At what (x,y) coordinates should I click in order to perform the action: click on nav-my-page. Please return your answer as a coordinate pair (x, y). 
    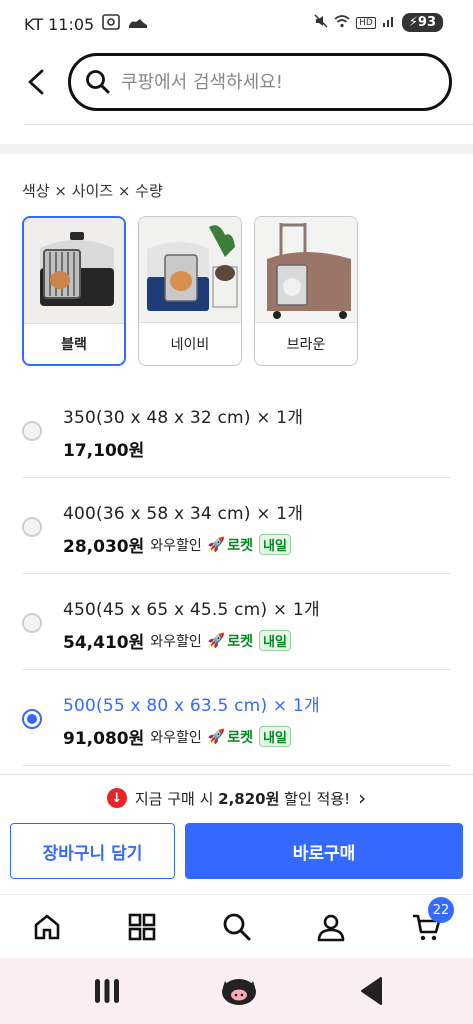
    Looking at the image, I should click on (331, 927).